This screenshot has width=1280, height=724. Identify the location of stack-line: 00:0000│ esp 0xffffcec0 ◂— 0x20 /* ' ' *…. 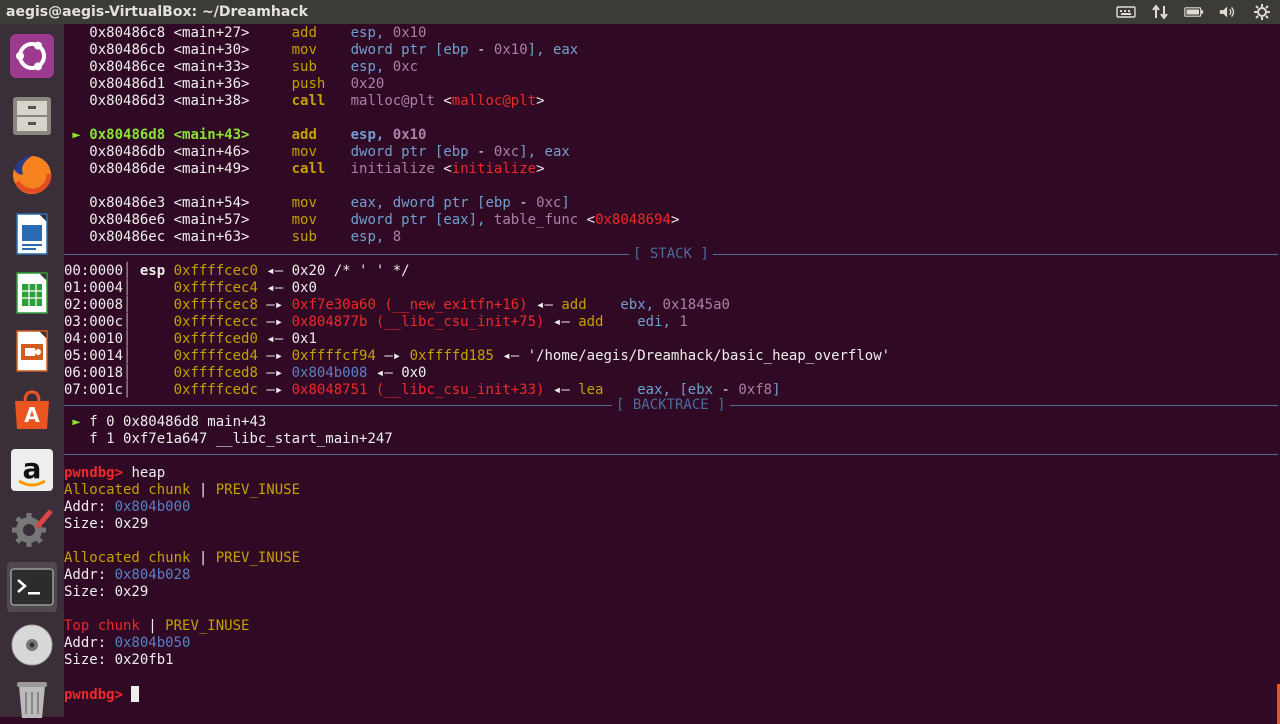
(672, 271).